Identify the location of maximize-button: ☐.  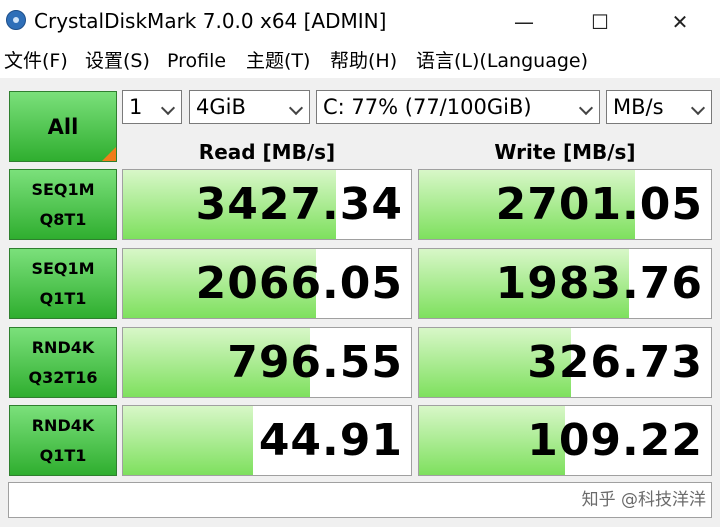
(600, 22).